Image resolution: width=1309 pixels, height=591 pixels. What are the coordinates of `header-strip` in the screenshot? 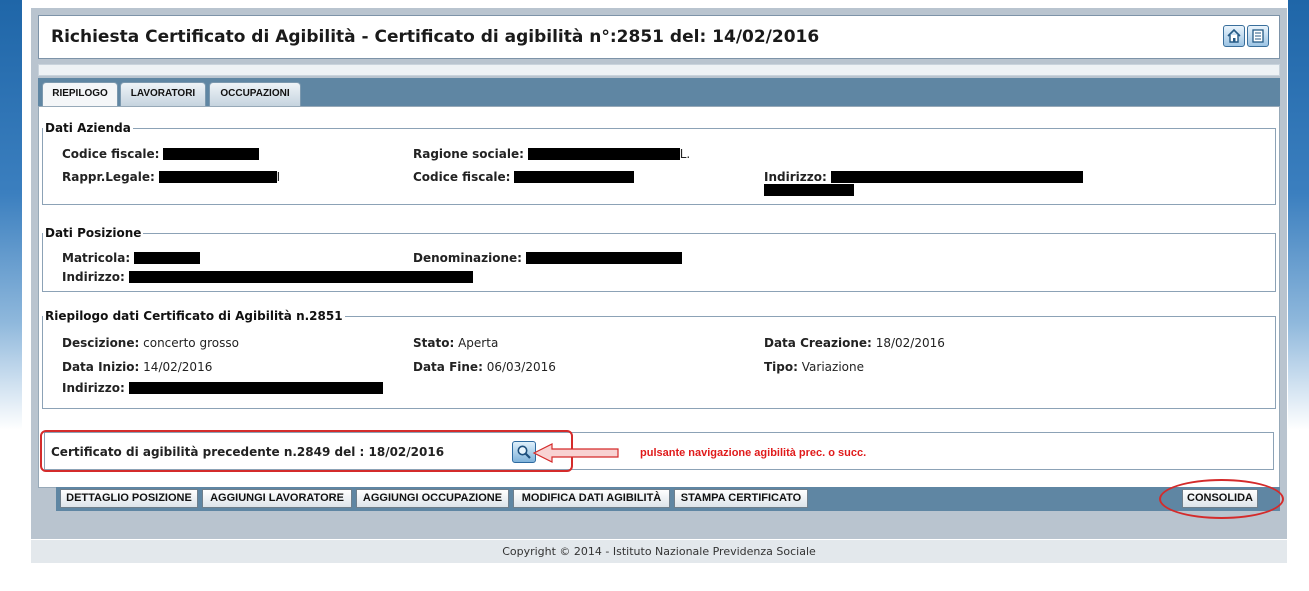 It's located at (659, 70).